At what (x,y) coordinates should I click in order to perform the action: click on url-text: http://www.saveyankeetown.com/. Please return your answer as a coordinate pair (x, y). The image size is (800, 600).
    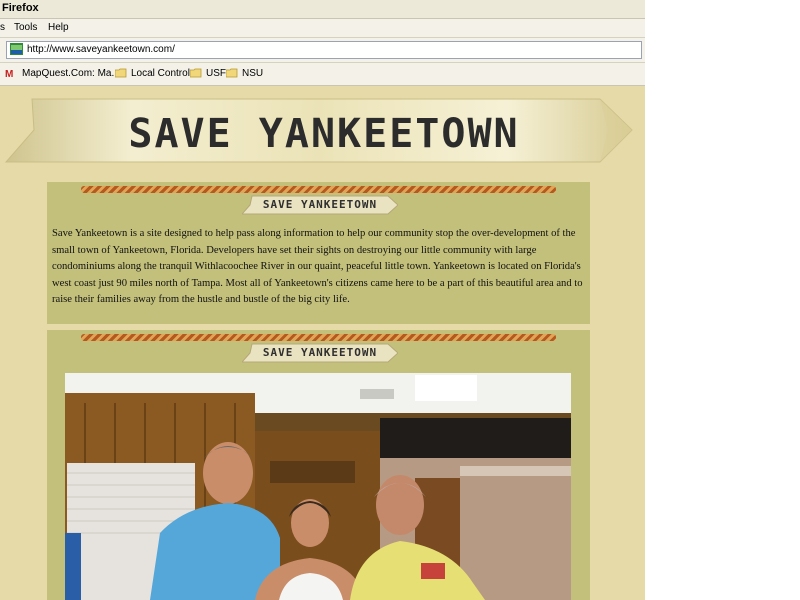
    Looking at the image, I should click on (101, 49).